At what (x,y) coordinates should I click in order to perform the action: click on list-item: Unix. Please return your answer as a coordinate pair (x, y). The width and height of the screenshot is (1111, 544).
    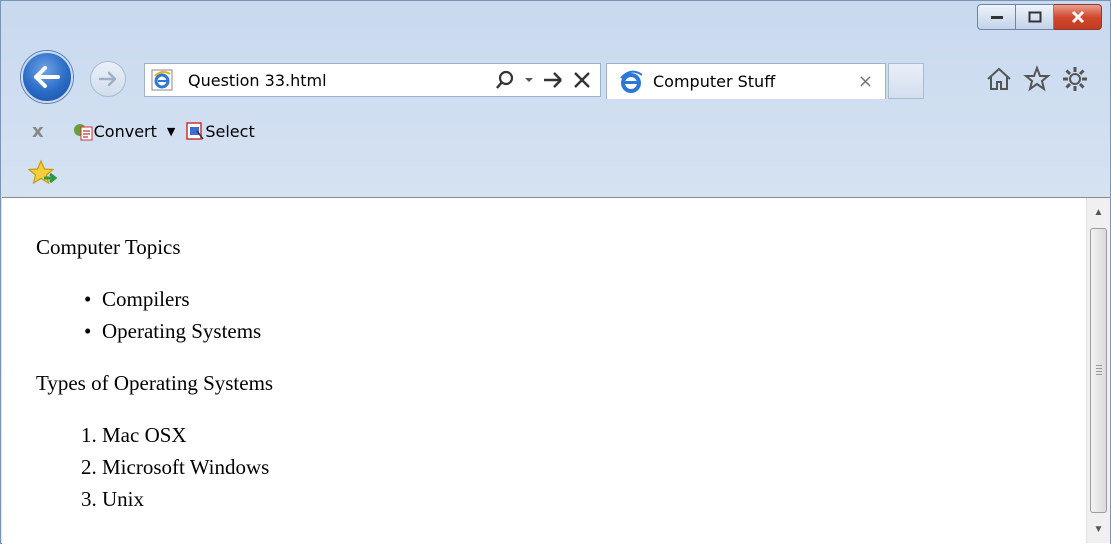
    Looking at the image, I should click on (584, 499).